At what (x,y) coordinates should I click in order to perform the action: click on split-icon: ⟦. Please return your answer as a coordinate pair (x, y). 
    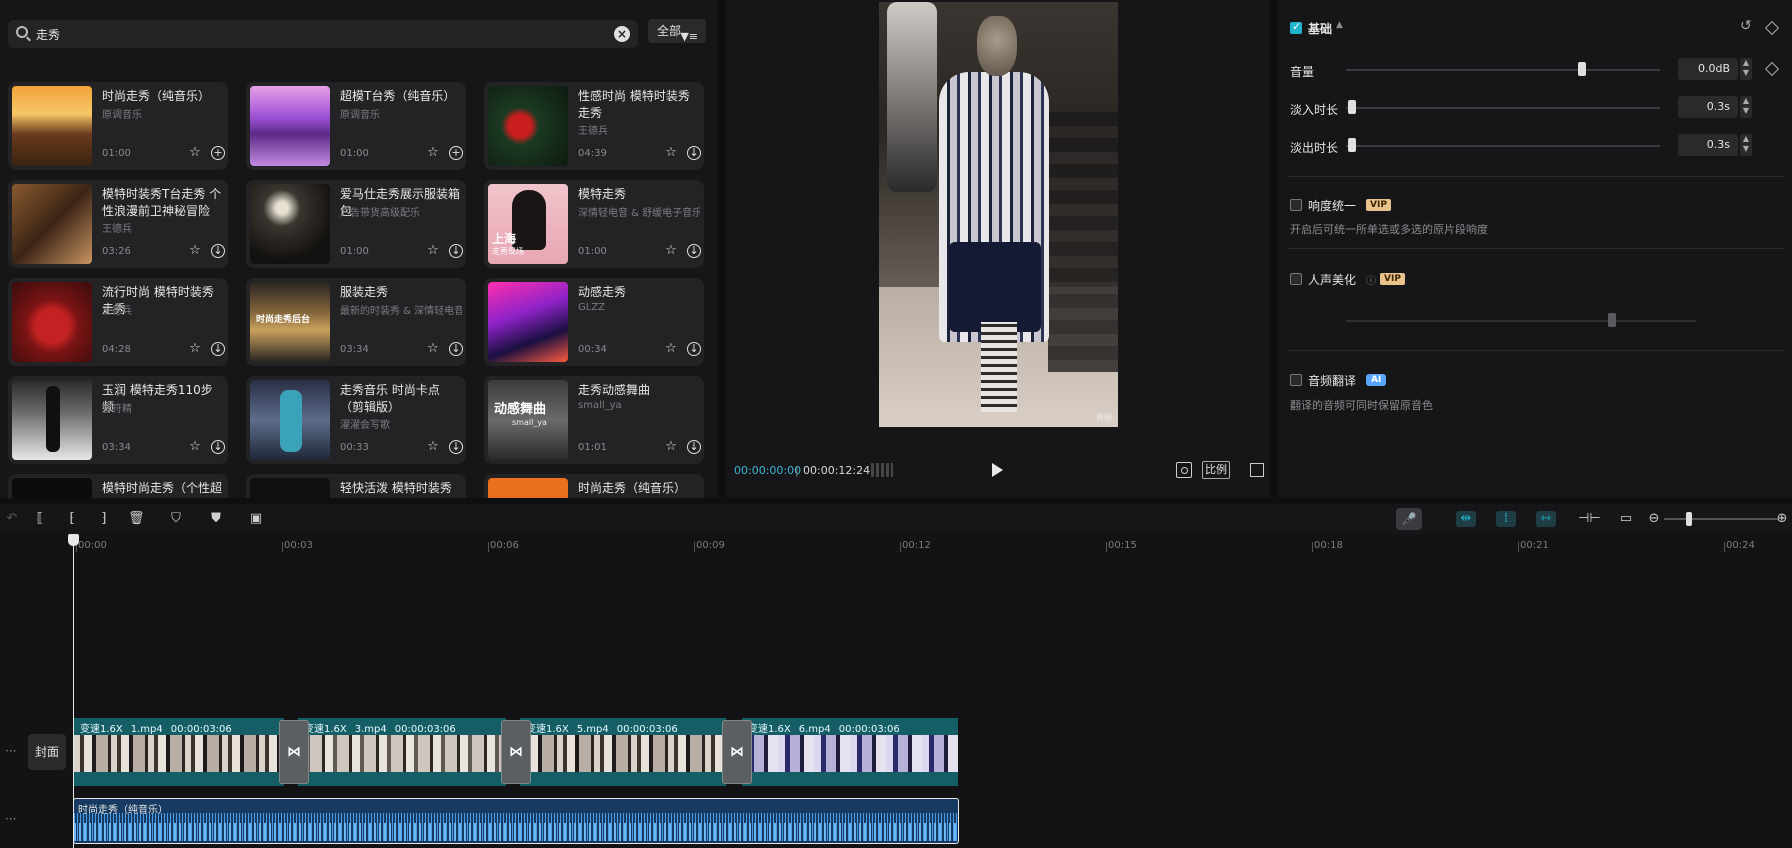
    Looking at the image, I should click on (40, 519).